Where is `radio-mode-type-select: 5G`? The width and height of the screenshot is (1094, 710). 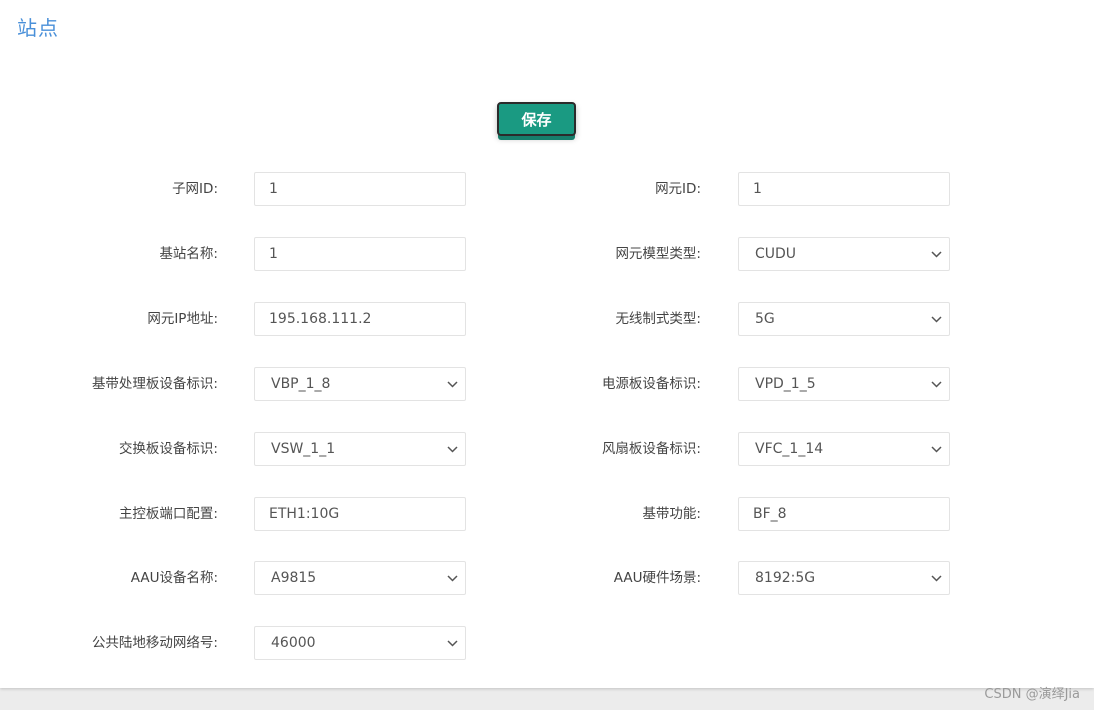
radio-mode-type-select: 5G is located at coordinates (844, 319).